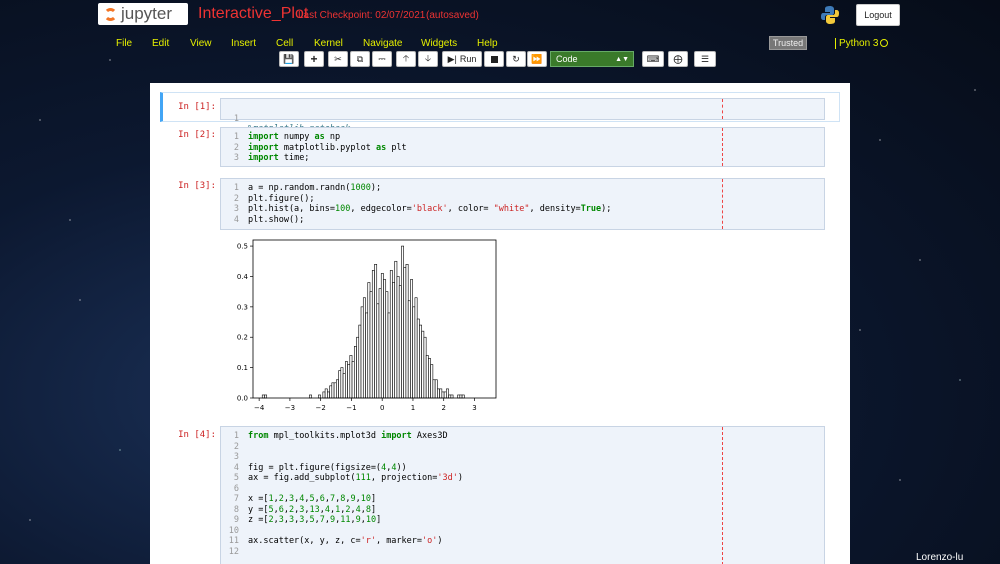  Describe the element at coordinates (242, 247) in the screenshot. I see `y-tick-label: 0.5` at that location.